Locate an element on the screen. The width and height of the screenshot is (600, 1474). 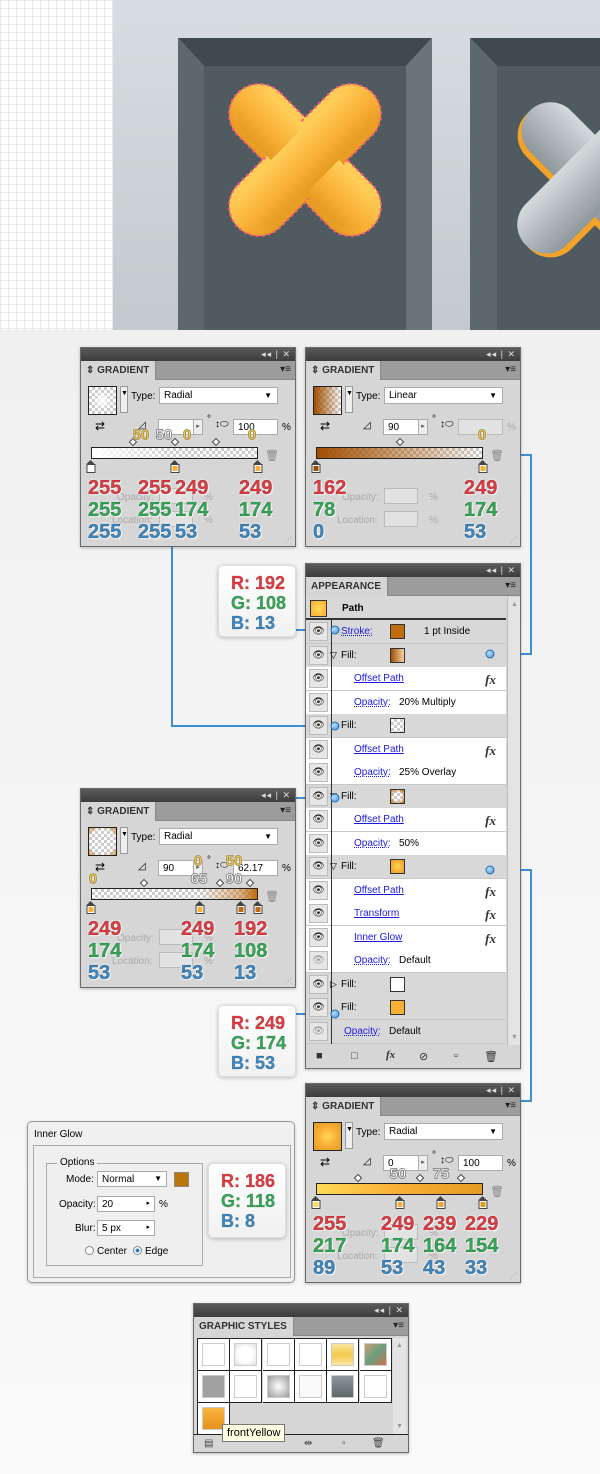
scroll-up-icon: ▲ is located at coordinates (514, 604).